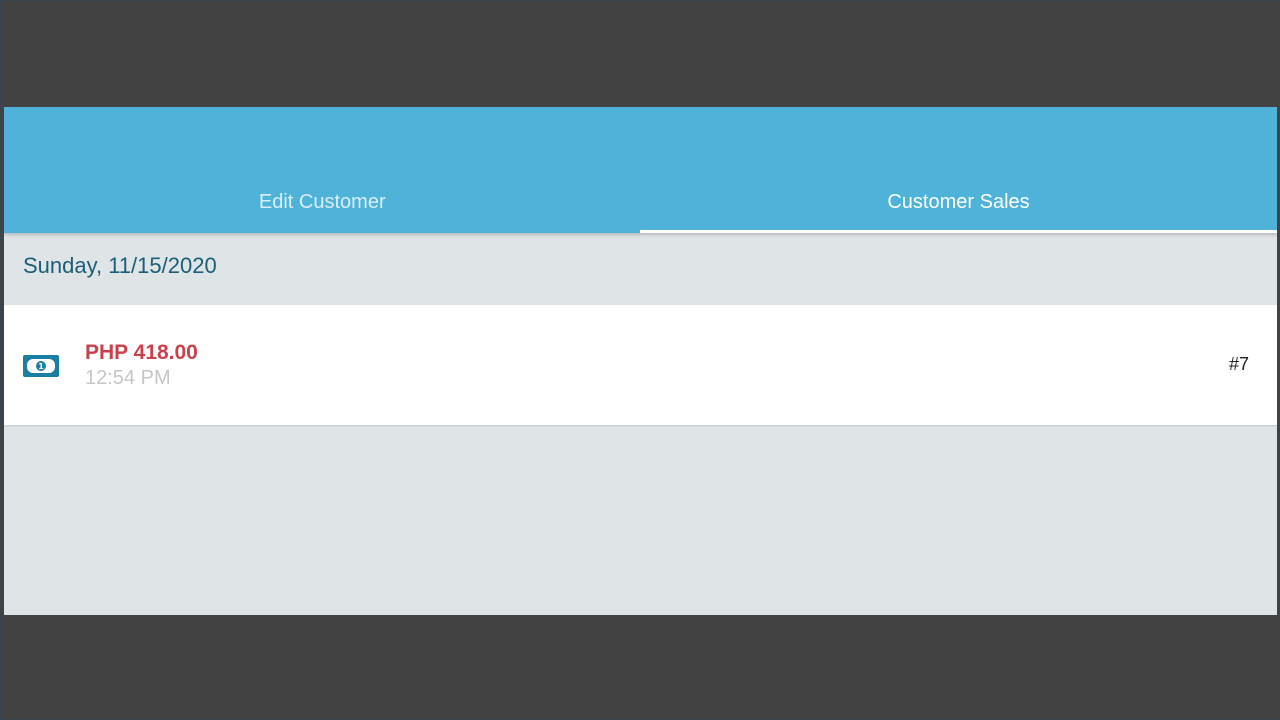 This screenshot has height=720, width=1280. I want to click on tab-customer-sales-label: Customer Sales, so click(958, 202).